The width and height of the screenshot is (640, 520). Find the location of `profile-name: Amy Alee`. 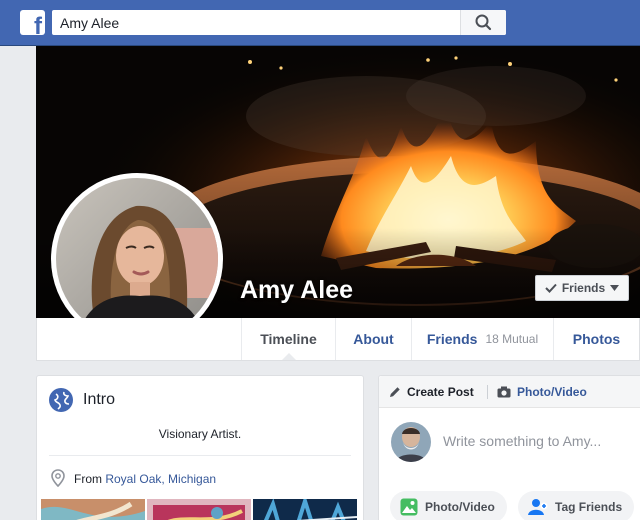

profile-name: Amy Alee is located at coordinates (296, 290).